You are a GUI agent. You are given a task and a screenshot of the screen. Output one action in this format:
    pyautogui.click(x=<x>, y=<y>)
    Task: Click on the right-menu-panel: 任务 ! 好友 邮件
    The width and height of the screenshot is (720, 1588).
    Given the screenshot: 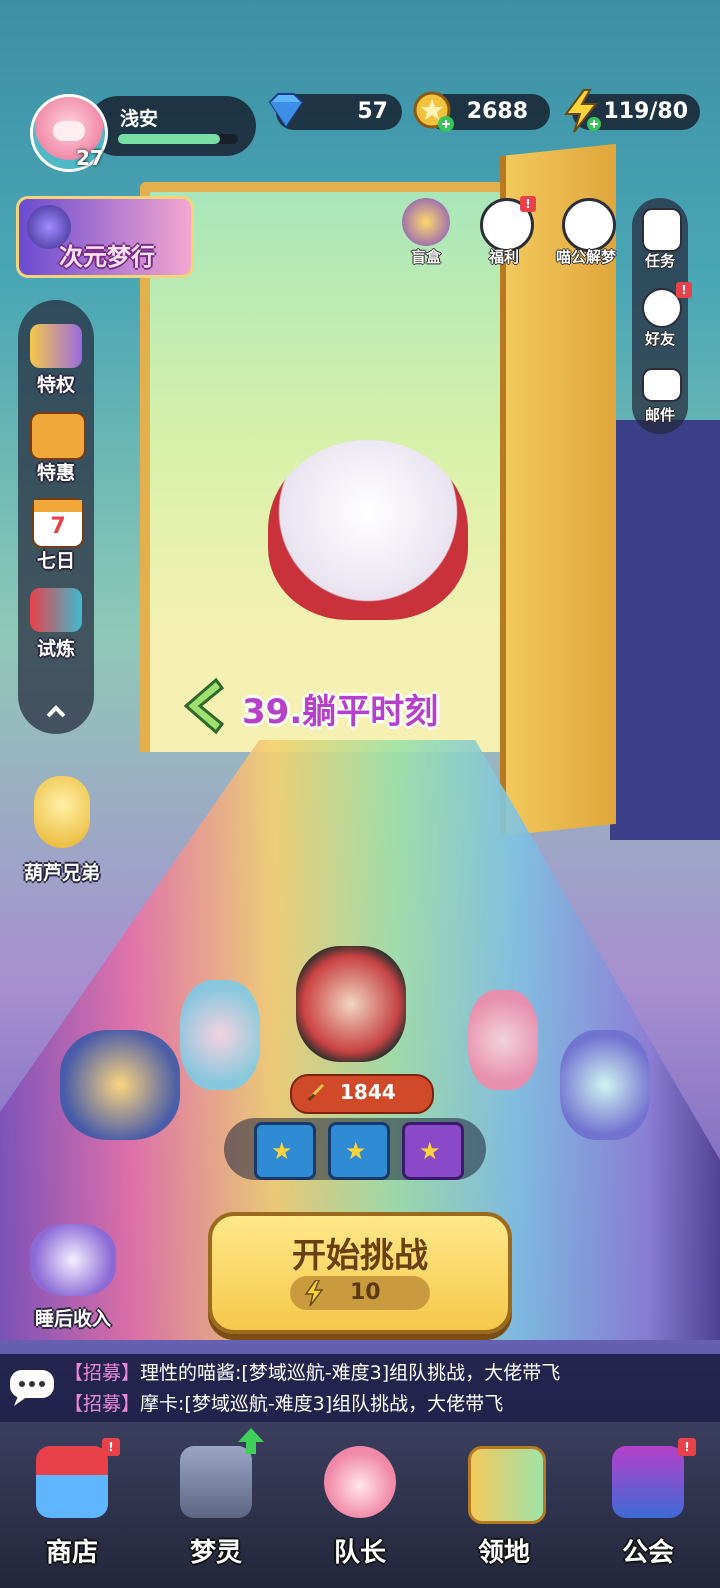 What is the action you would take?
    pyautogui.click(x=662, y=316)
    